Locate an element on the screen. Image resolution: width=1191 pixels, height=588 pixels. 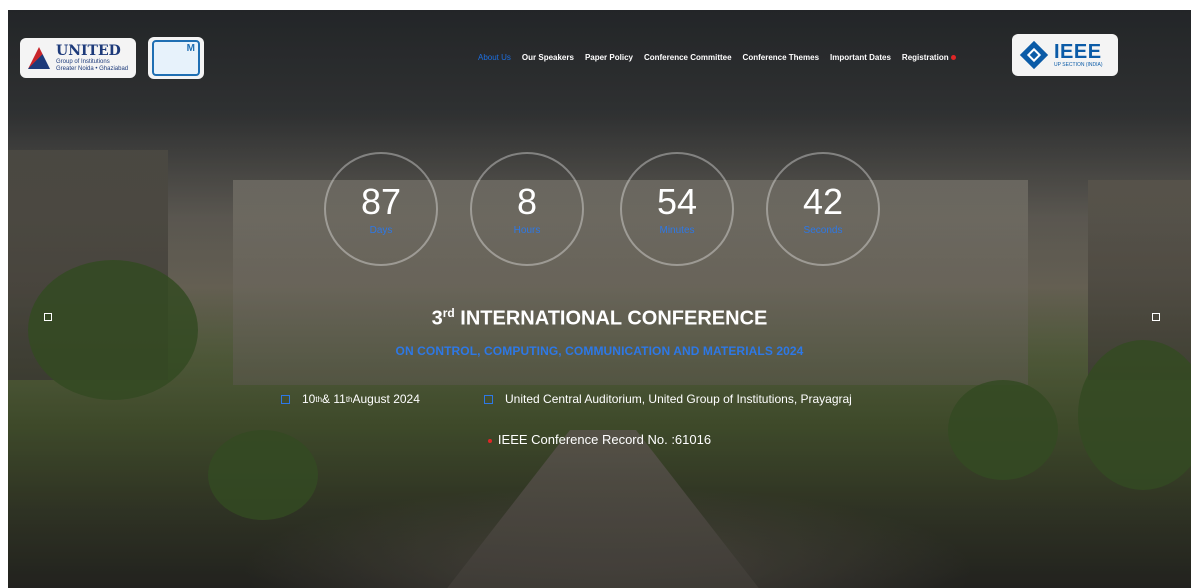
nav-conference-committee: Conference Committee is located at coordinates (688, 57).